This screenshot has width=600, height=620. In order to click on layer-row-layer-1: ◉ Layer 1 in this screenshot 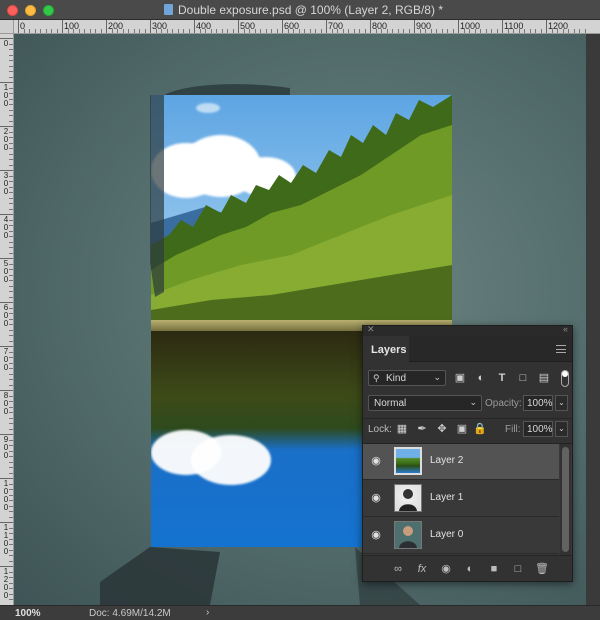, I will do `click(461, 499)`.